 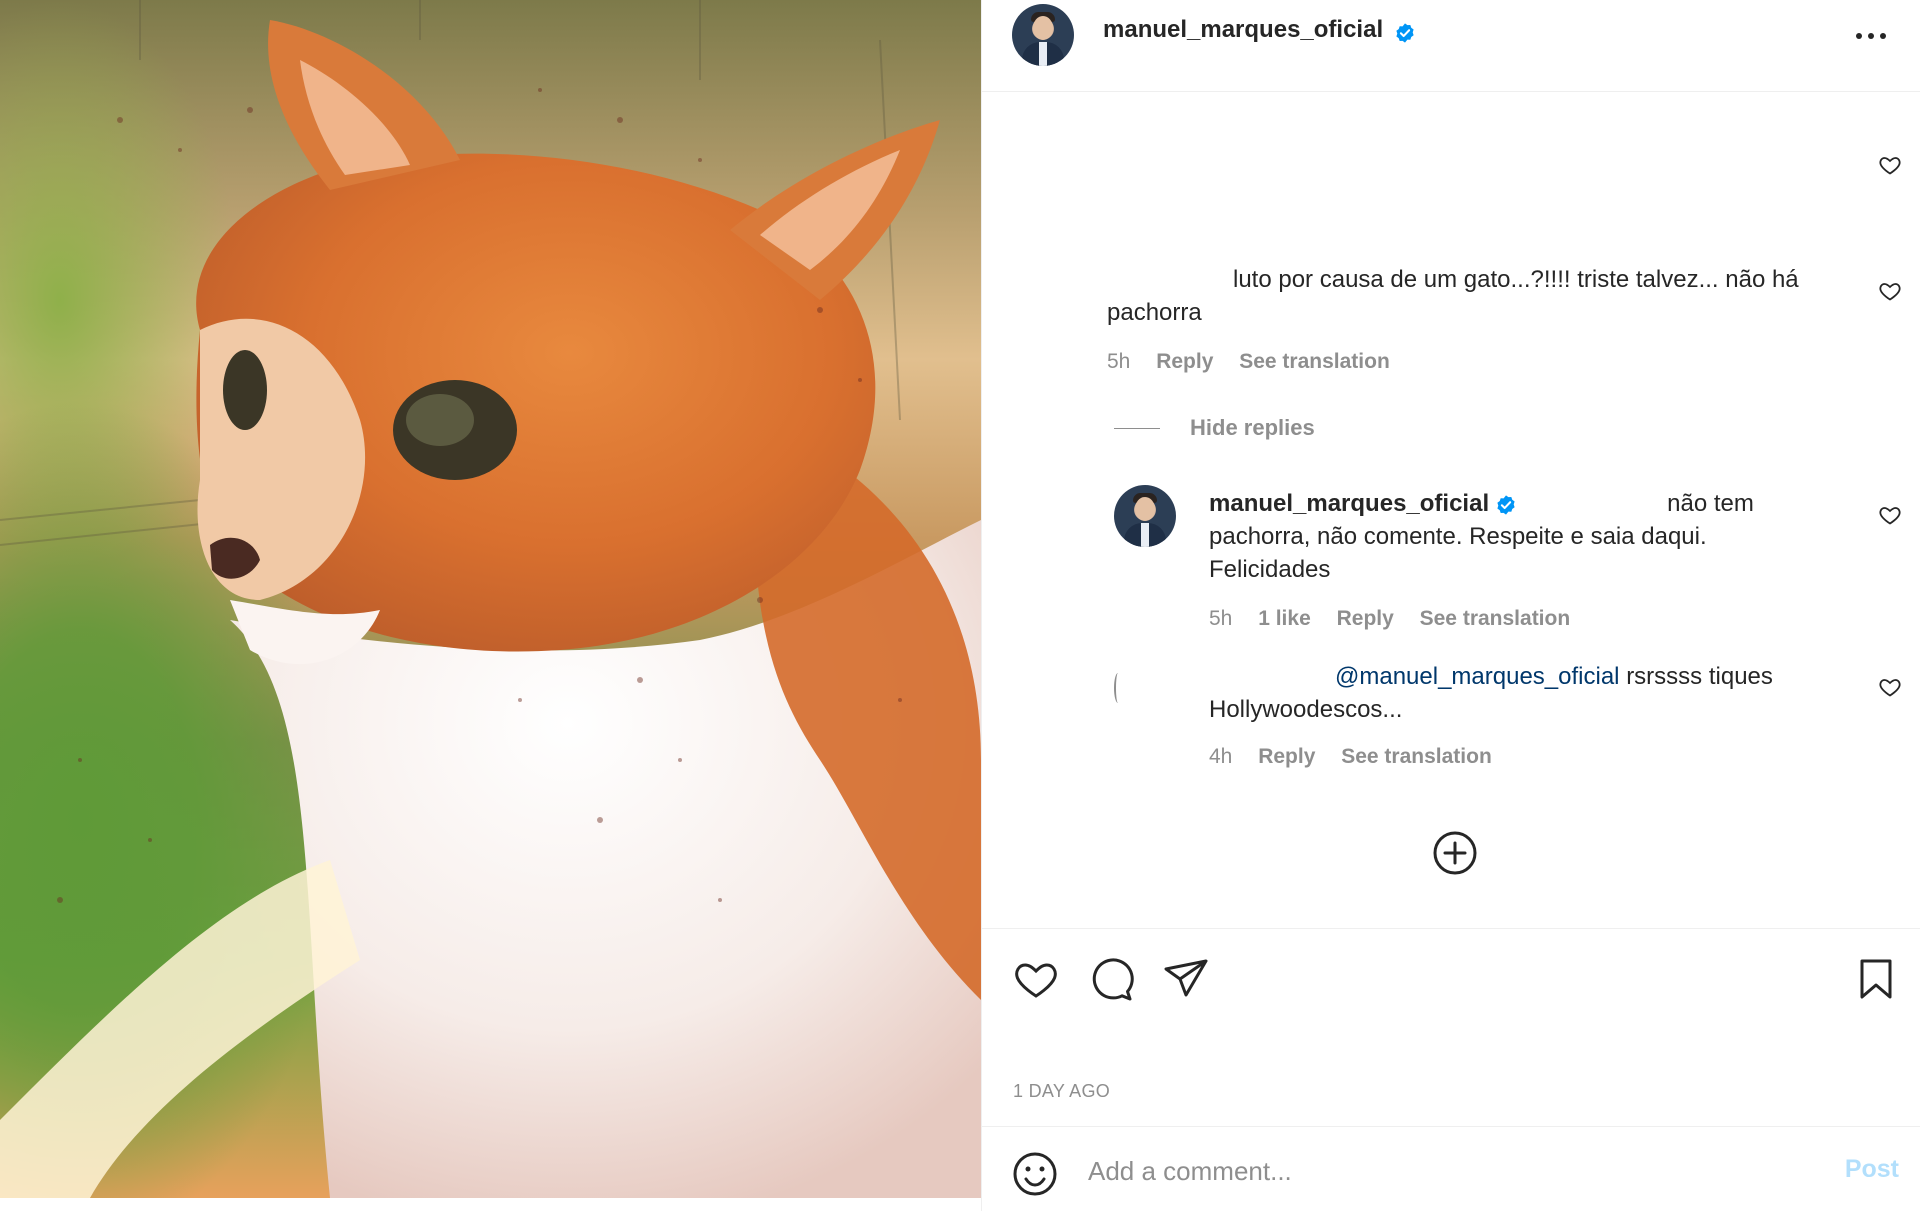 What do you see at coordinates (1872, 1169) in the screenshot?
I see `post-button: Post` at bounding box center [1872, 1169].